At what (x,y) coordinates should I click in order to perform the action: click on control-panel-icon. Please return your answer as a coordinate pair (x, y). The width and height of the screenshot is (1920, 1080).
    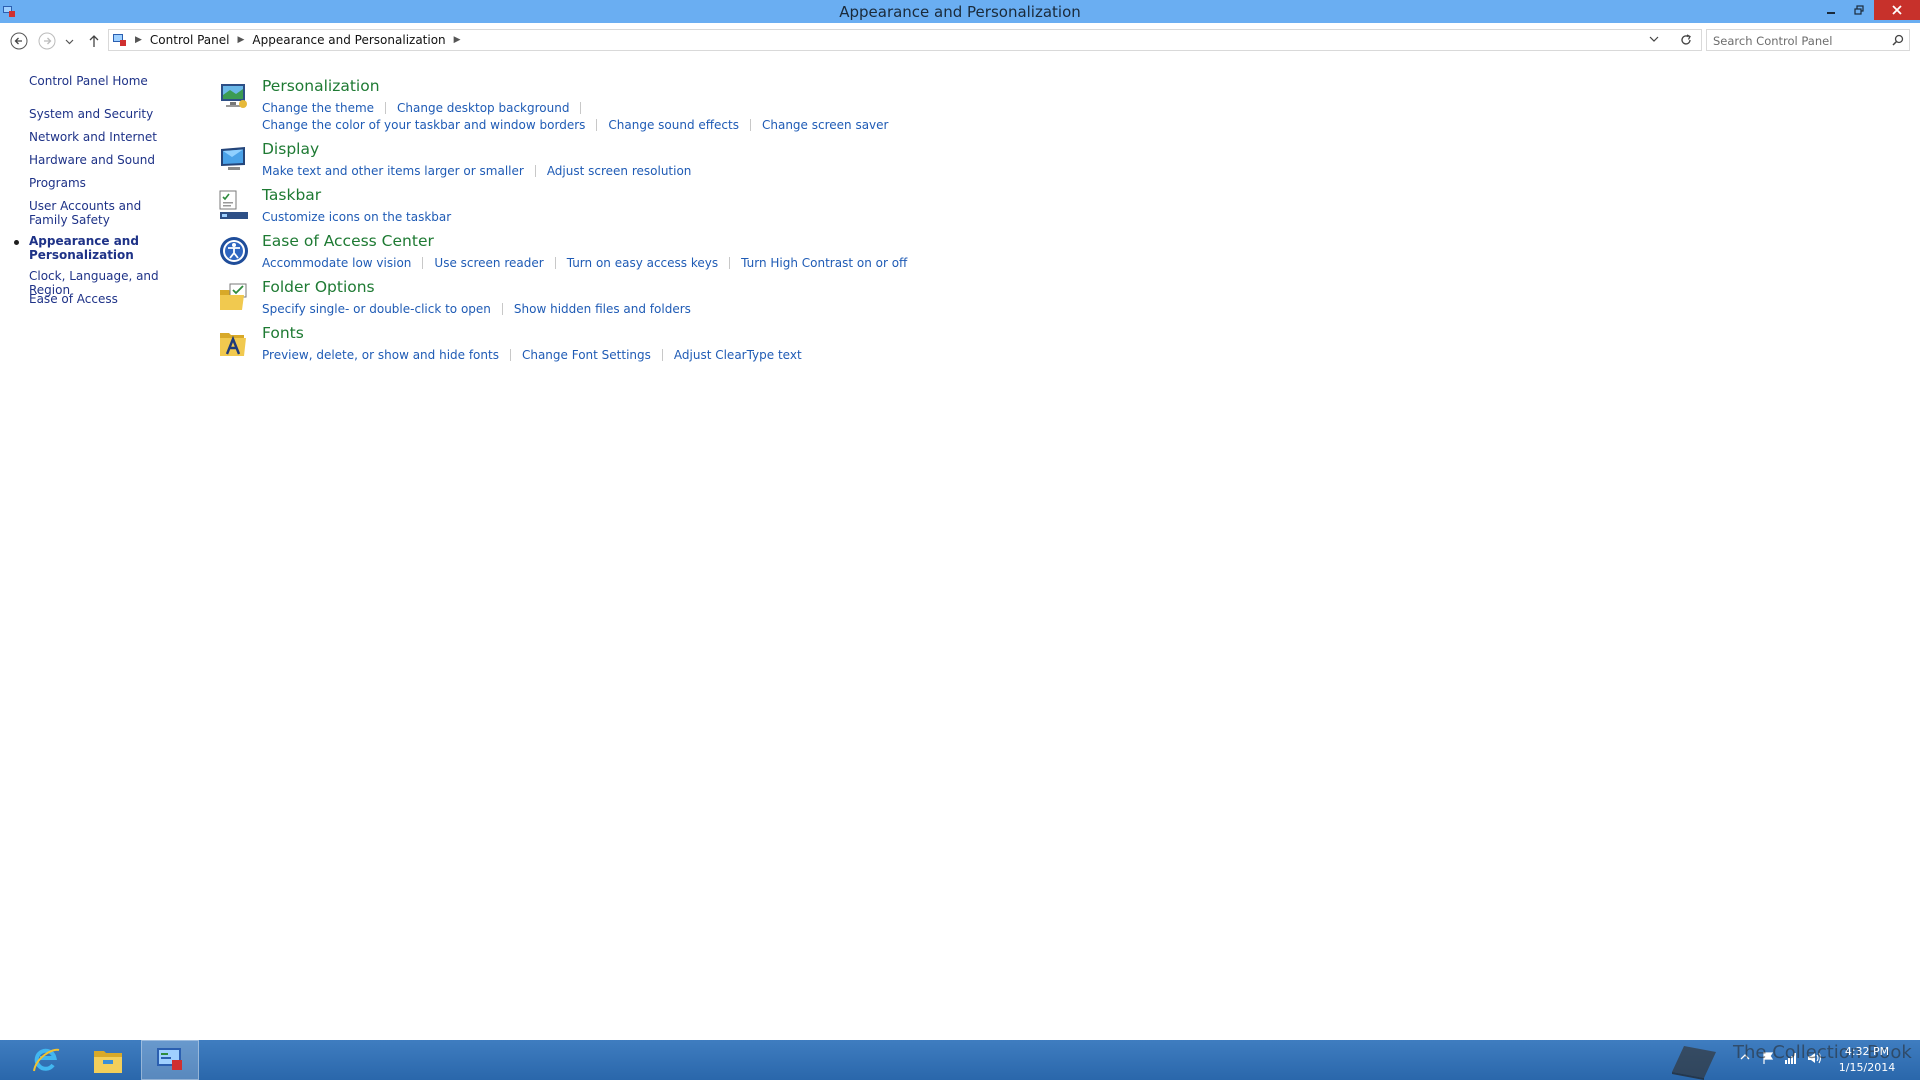
    Looking at the image, I should click on (169, 1059).